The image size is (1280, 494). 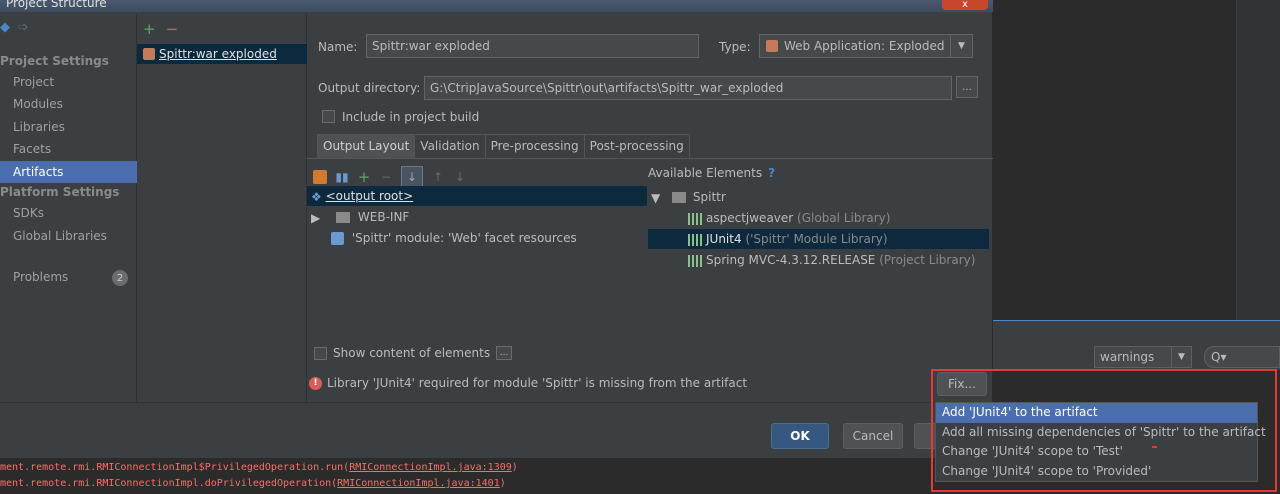 What do you see at coordinates (1242, 357) in the screenshot?
I see `search-input: Q▾` at bounding box center [1242, 357].